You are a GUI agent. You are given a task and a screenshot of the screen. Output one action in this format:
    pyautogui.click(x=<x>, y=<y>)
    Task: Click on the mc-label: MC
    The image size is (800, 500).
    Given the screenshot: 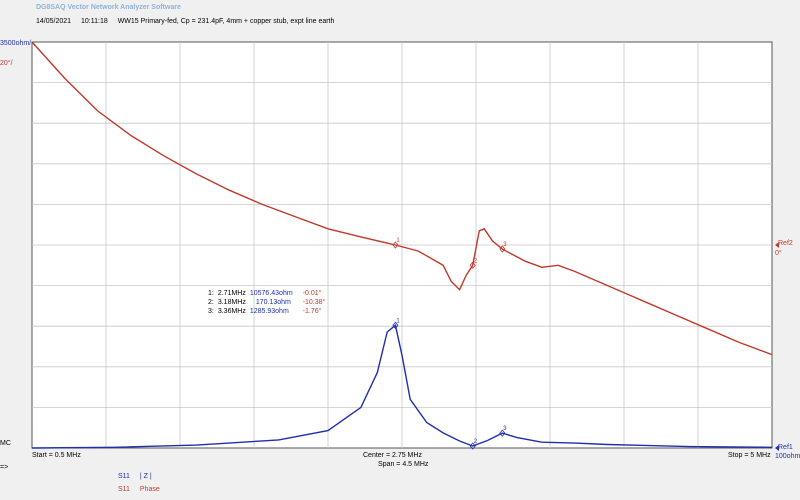 What is the action you would take?
    pyautogui.click(x=5, y=443)
    